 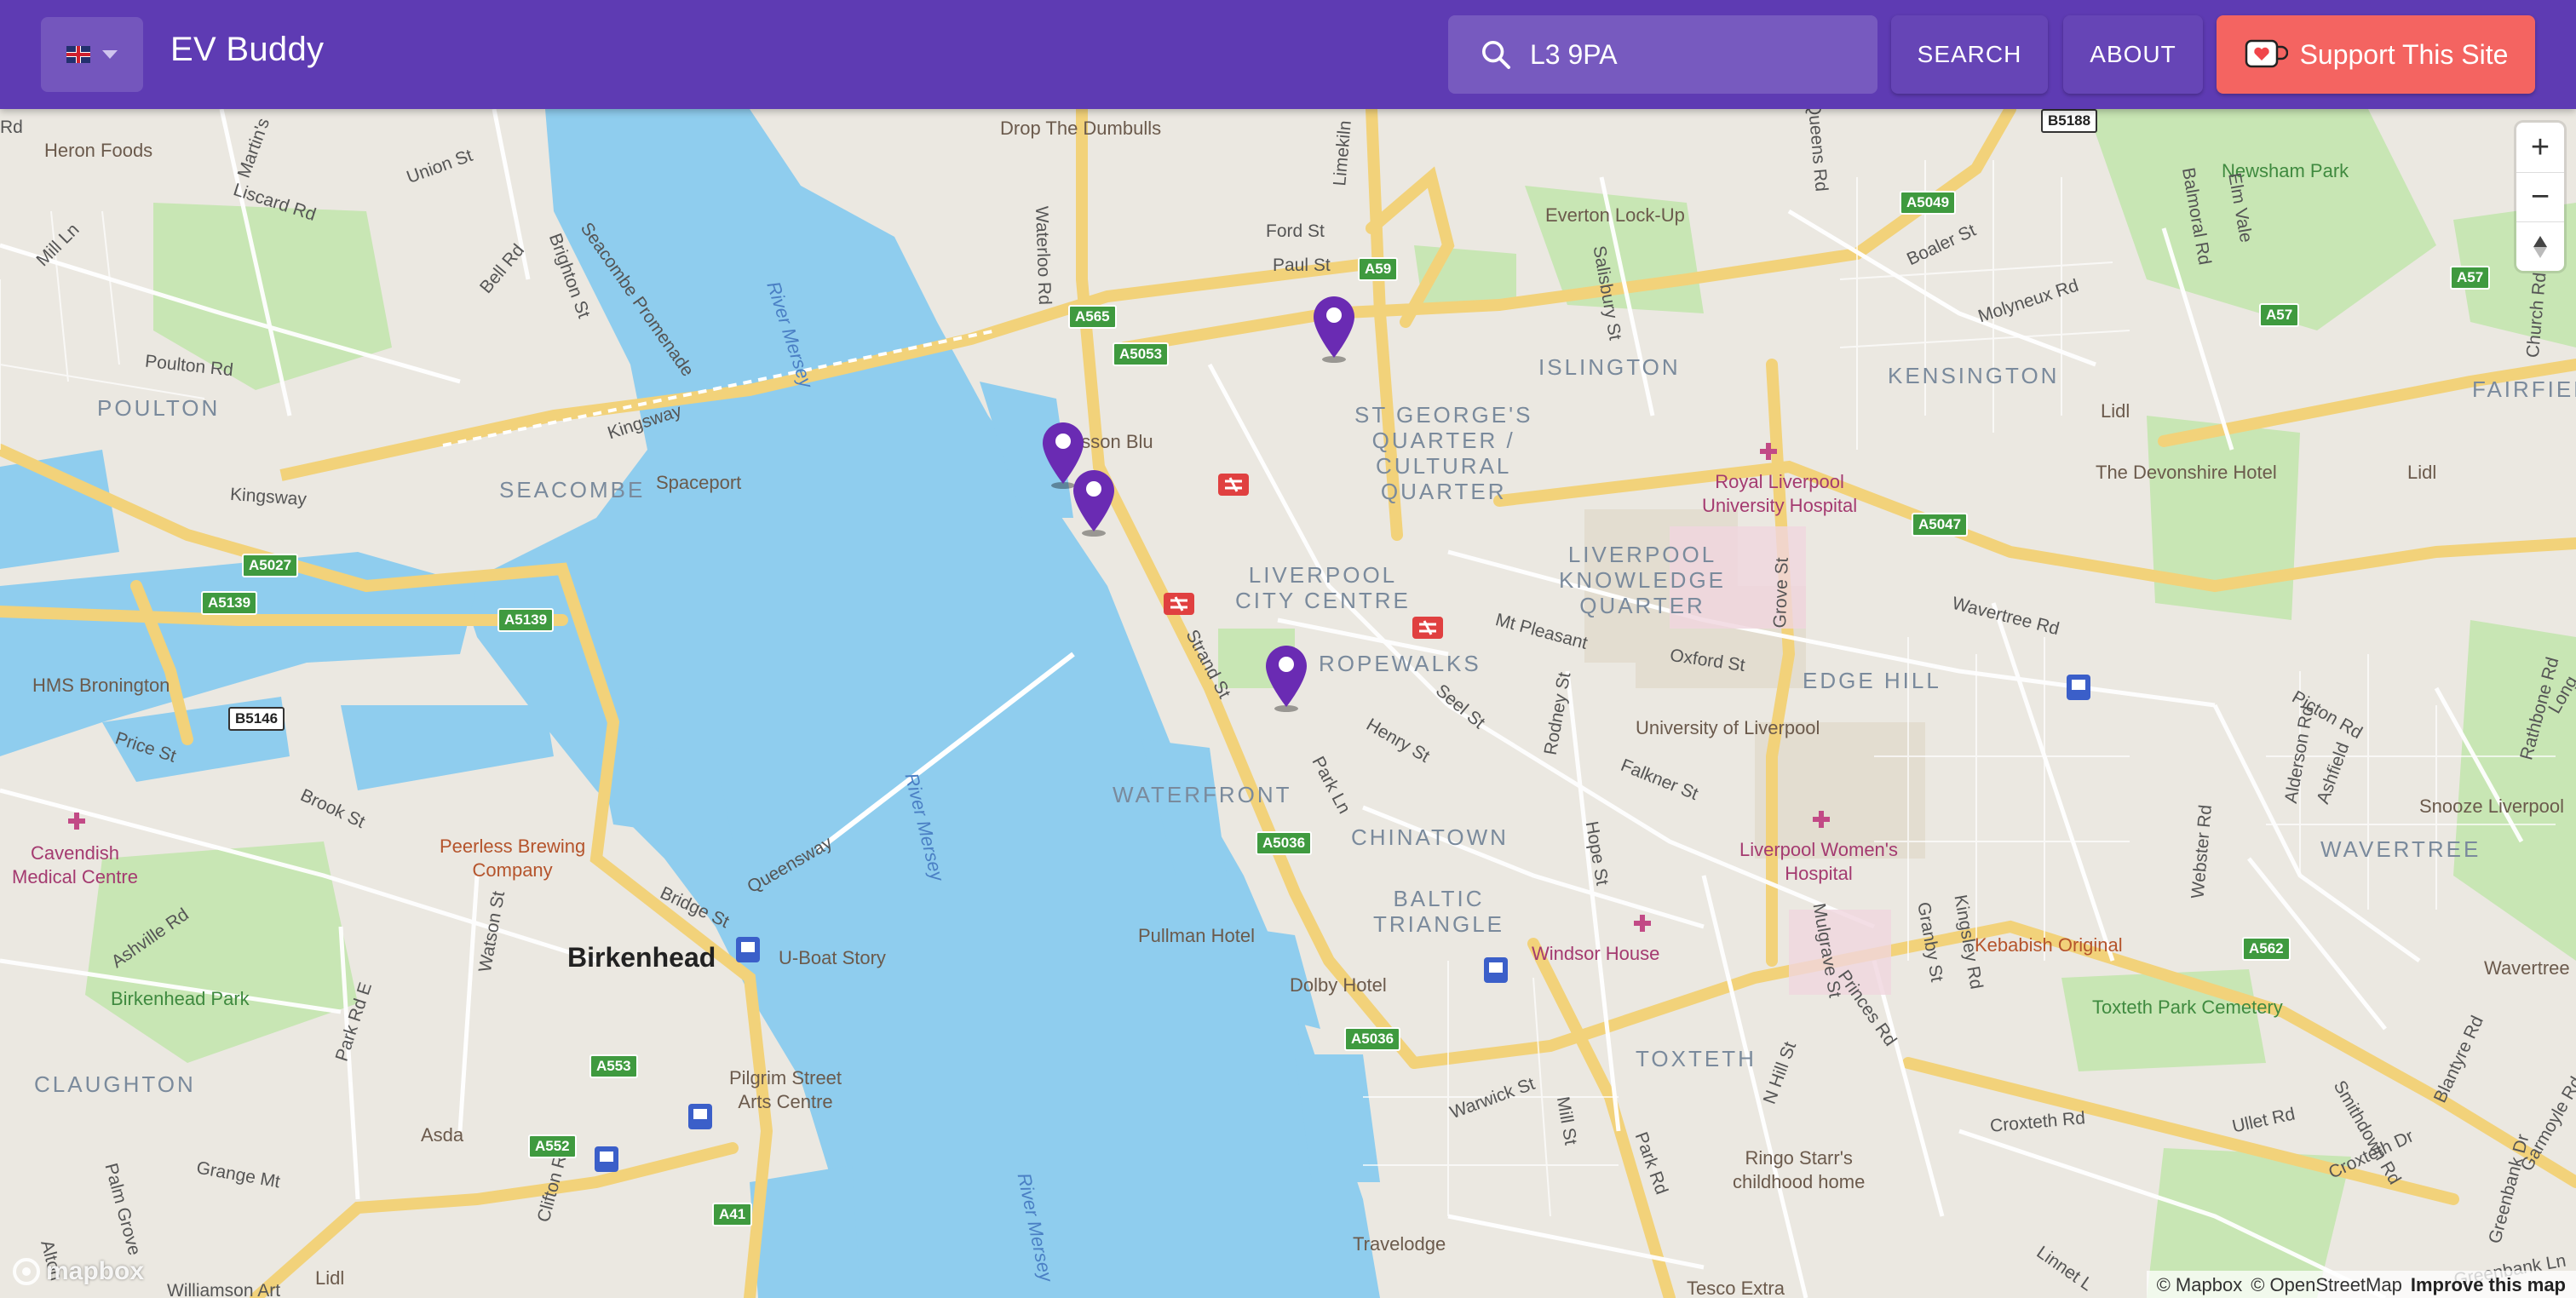 What do you see at coordinates (224, 1289) in the screenshot?
I see `street-label: Williamson Art` at bounding box center [224, 1289].